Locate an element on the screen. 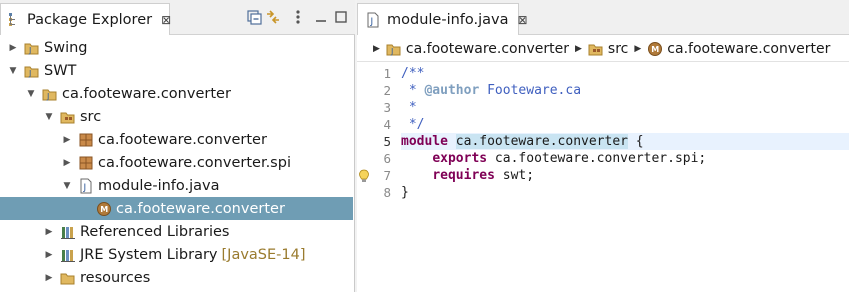 This screenshot has width=849, height=292. tree-item-project: ▼ J ca.footeware.converter is located at coordinates (176, 93).